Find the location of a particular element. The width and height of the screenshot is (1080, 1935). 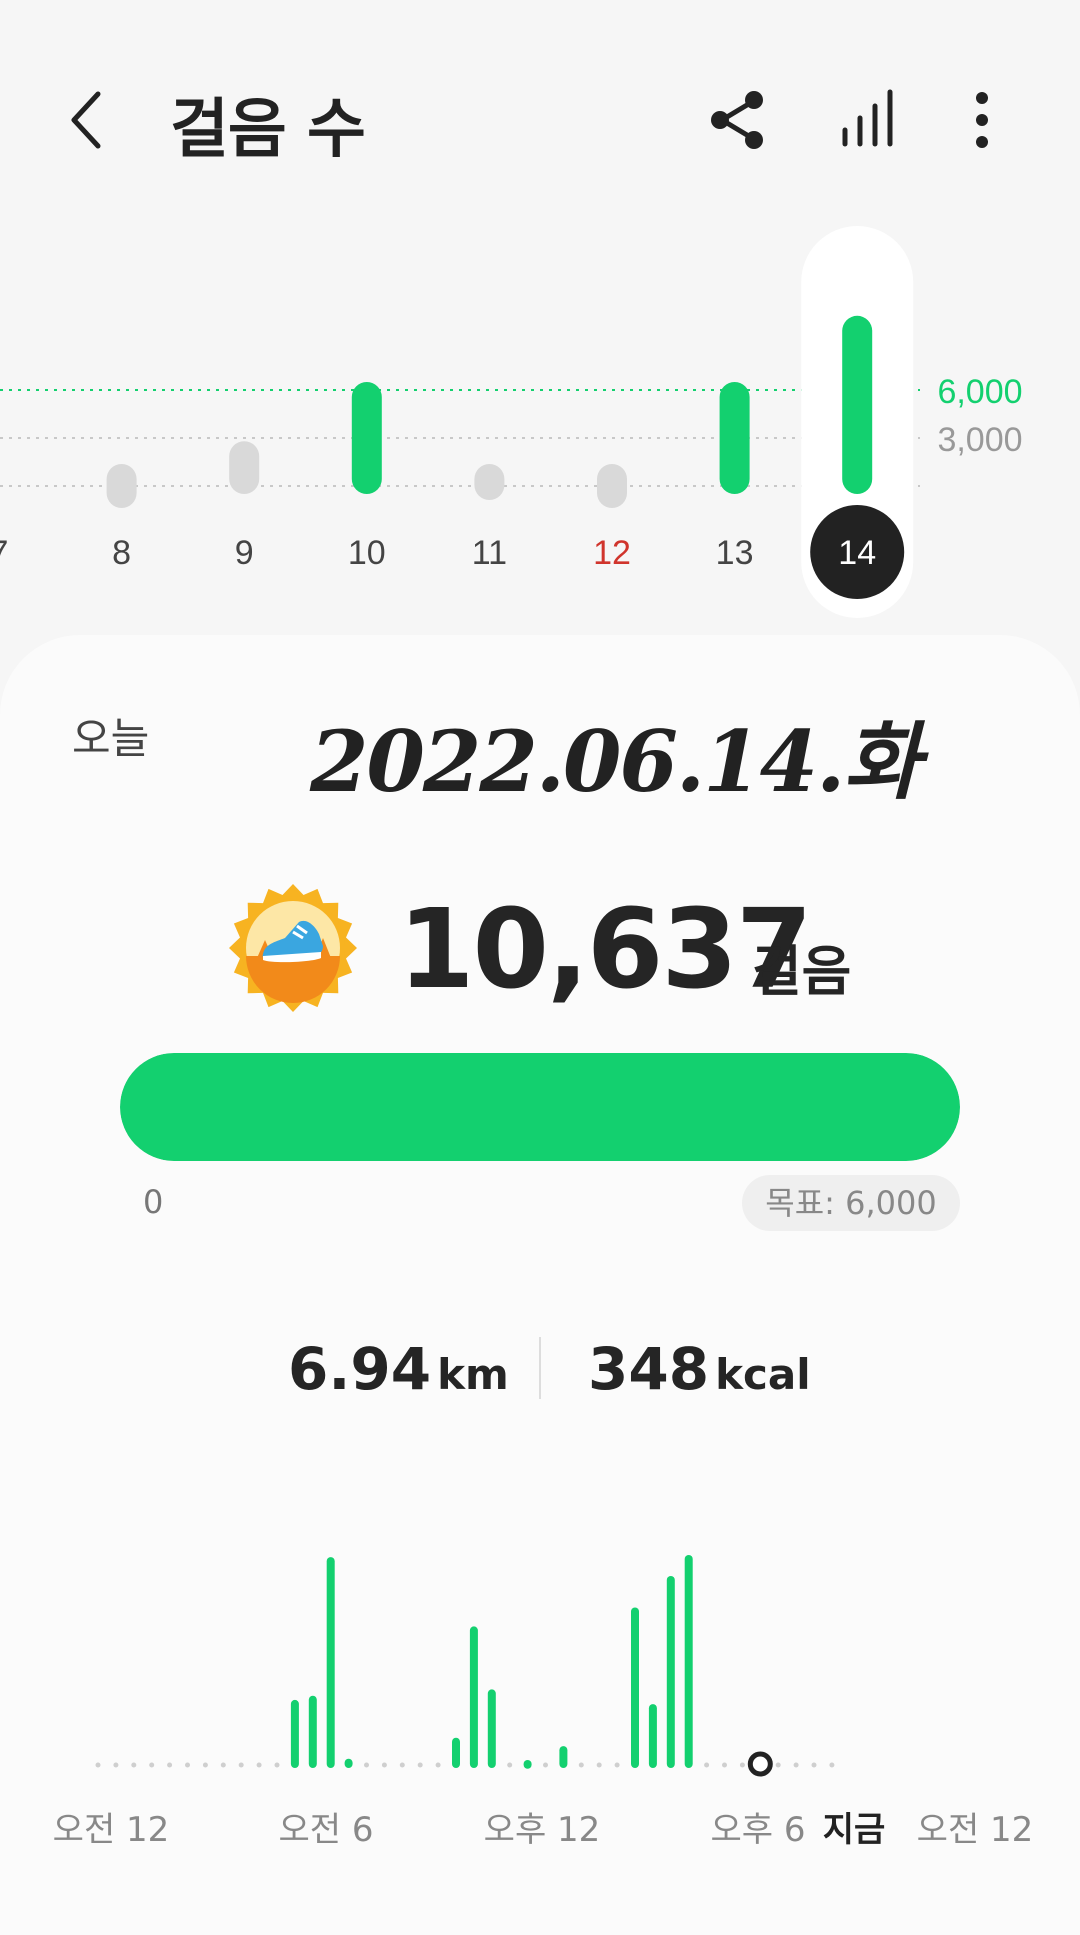

app-bar: 걸음 수 is located at coordinates (540, 100).